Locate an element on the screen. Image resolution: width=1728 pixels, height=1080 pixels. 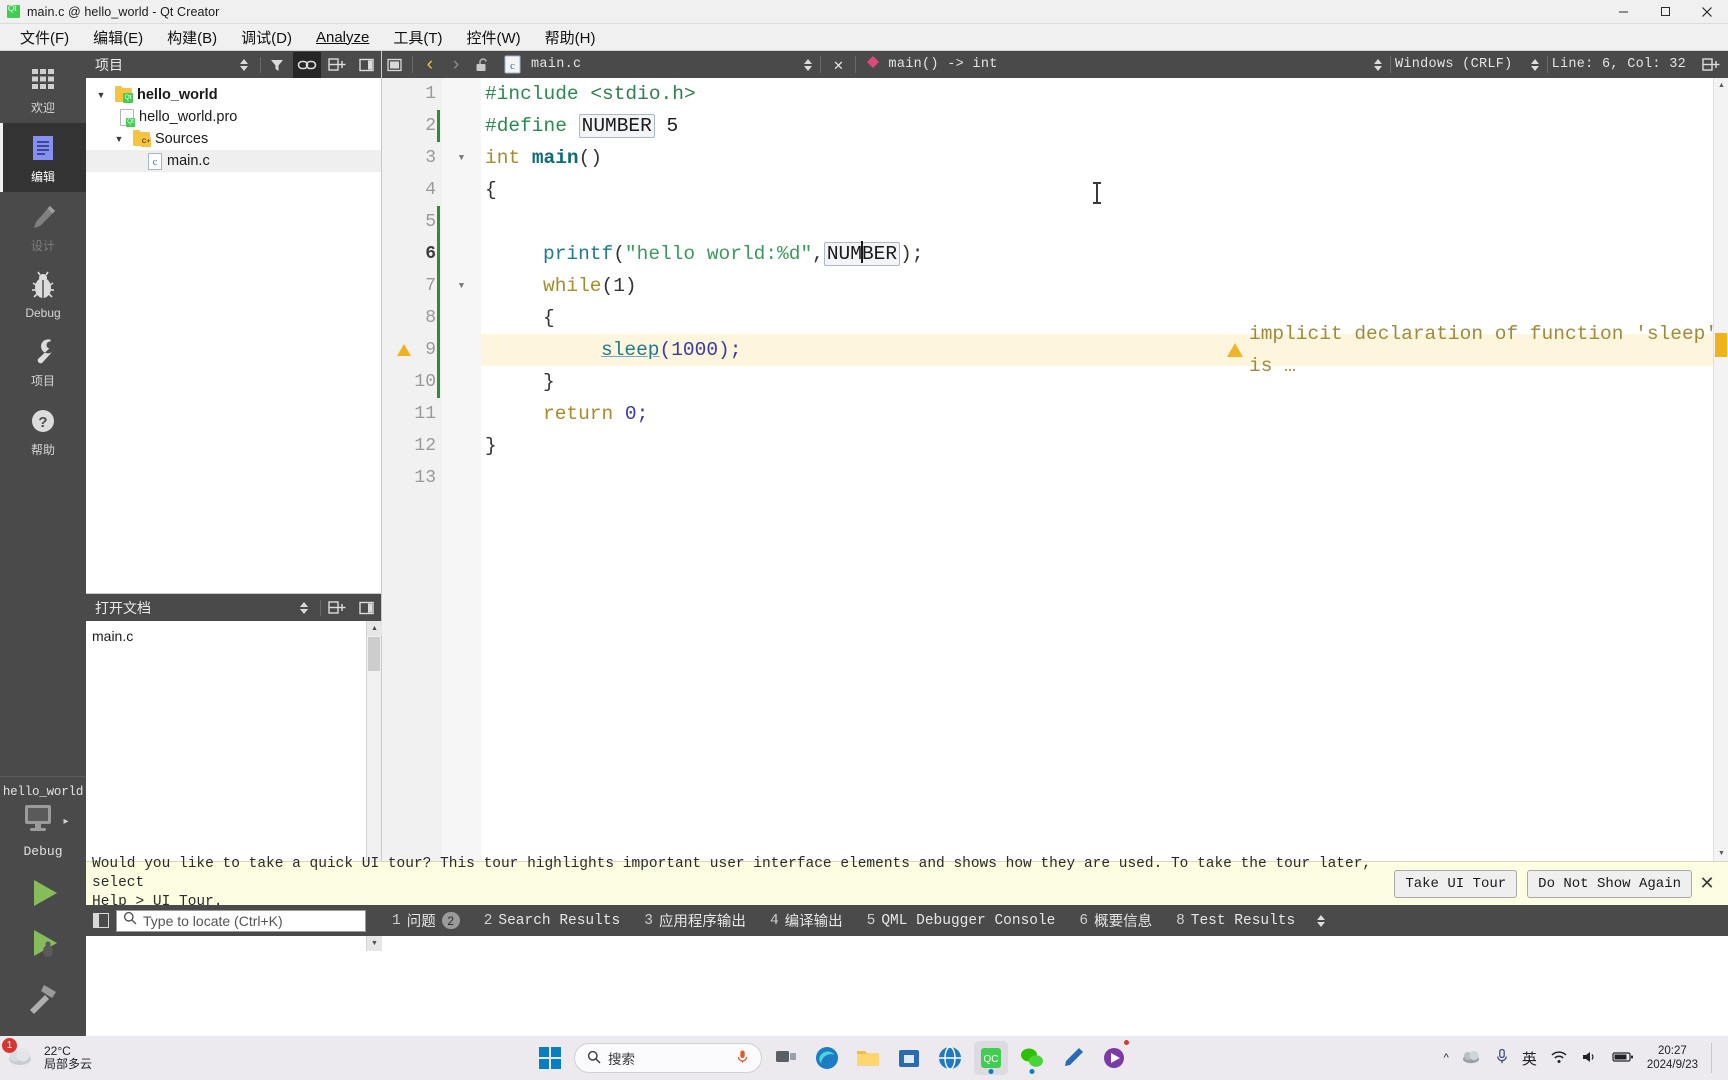
show-desktop-button is located at coordinates (1713, 1058).